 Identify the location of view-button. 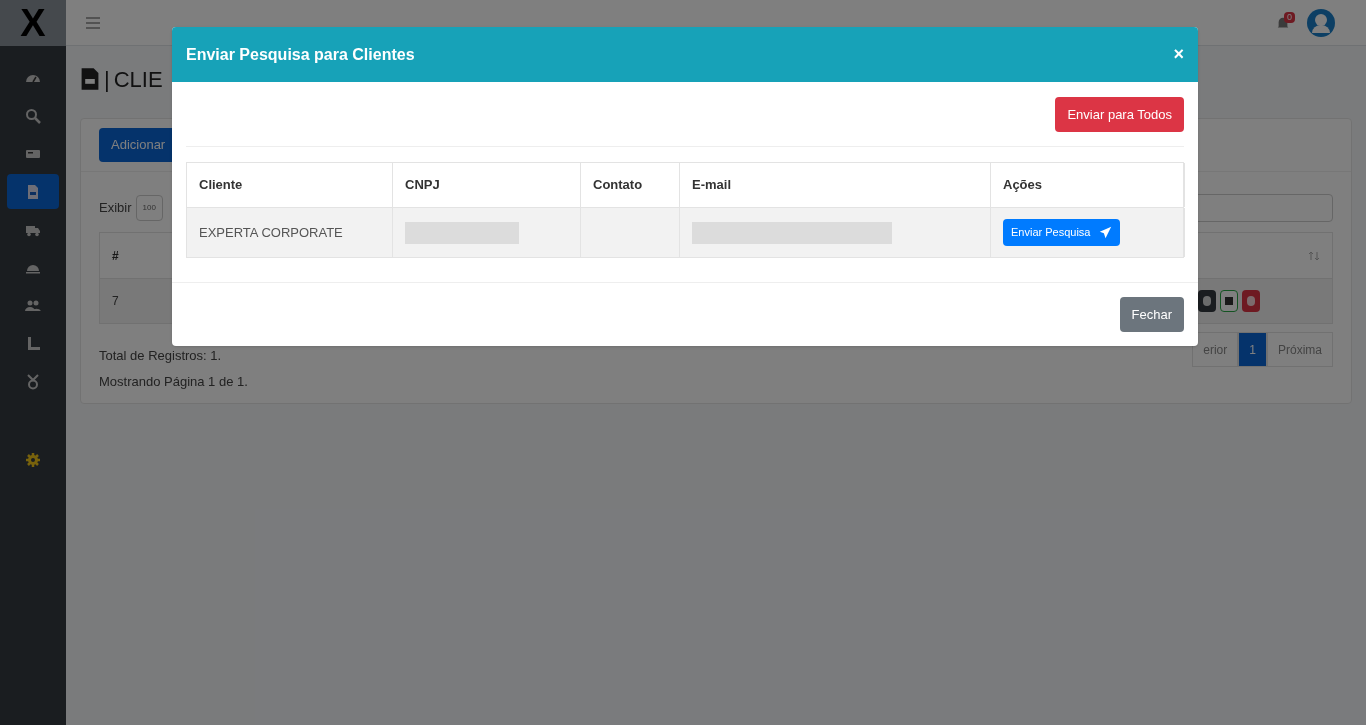
(1207, 301).